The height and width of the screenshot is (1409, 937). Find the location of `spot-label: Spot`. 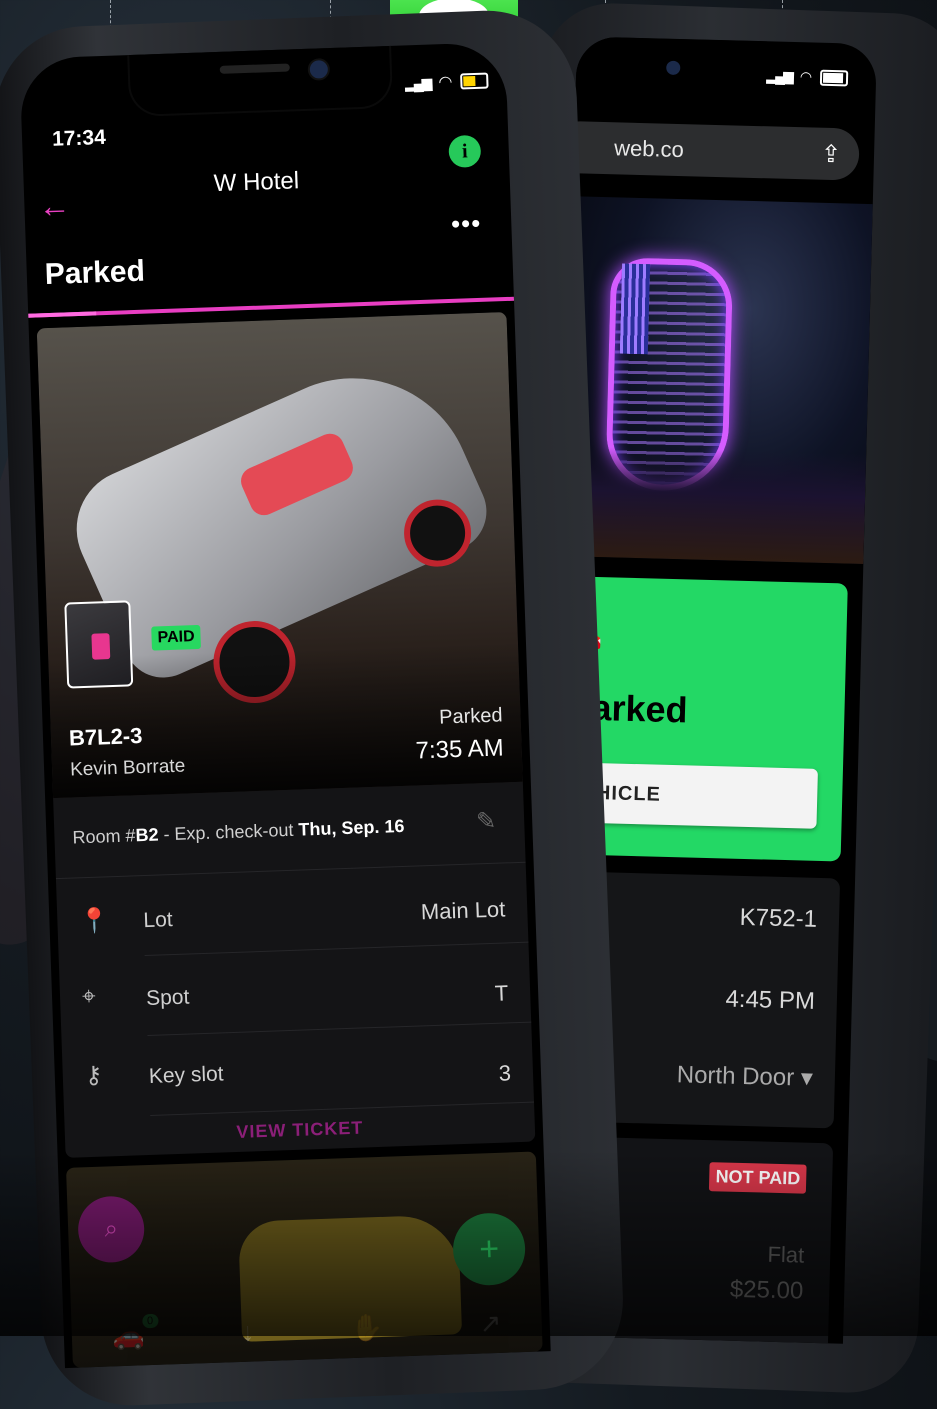

spot-label: Spot is located at coordinates (167, 998).